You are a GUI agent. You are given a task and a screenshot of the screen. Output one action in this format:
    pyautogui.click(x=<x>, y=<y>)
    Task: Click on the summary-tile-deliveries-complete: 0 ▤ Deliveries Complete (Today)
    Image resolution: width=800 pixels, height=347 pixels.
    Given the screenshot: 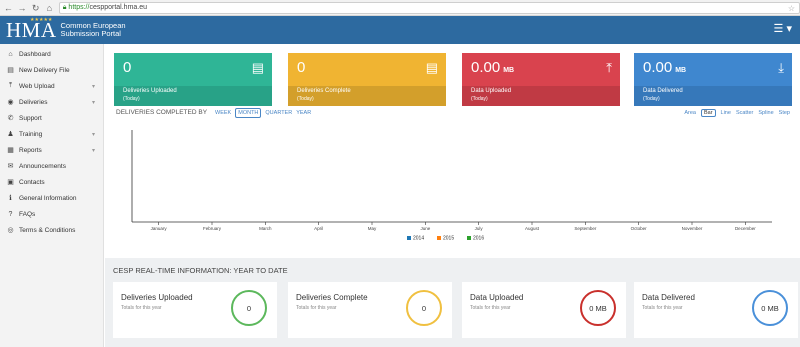 What is the action you would take?
    pyautogui.click(x=367, y=79)
    